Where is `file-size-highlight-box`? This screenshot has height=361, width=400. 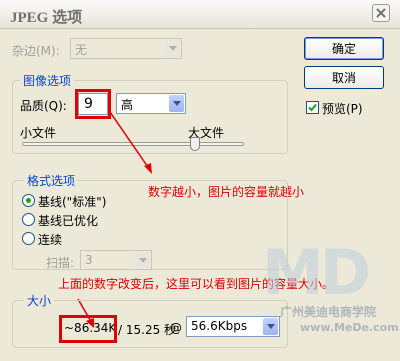
file-size-highlight-box is located at coordinates (88, 329).